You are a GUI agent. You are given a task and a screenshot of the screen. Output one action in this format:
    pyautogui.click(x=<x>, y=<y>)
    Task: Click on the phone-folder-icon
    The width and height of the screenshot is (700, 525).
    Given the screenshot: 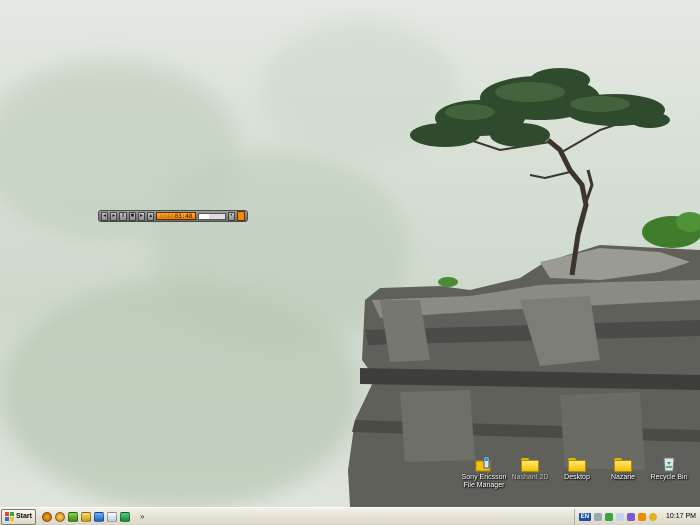 What is the action you would take?
    pyautogui.click(x=483, y=464)
    